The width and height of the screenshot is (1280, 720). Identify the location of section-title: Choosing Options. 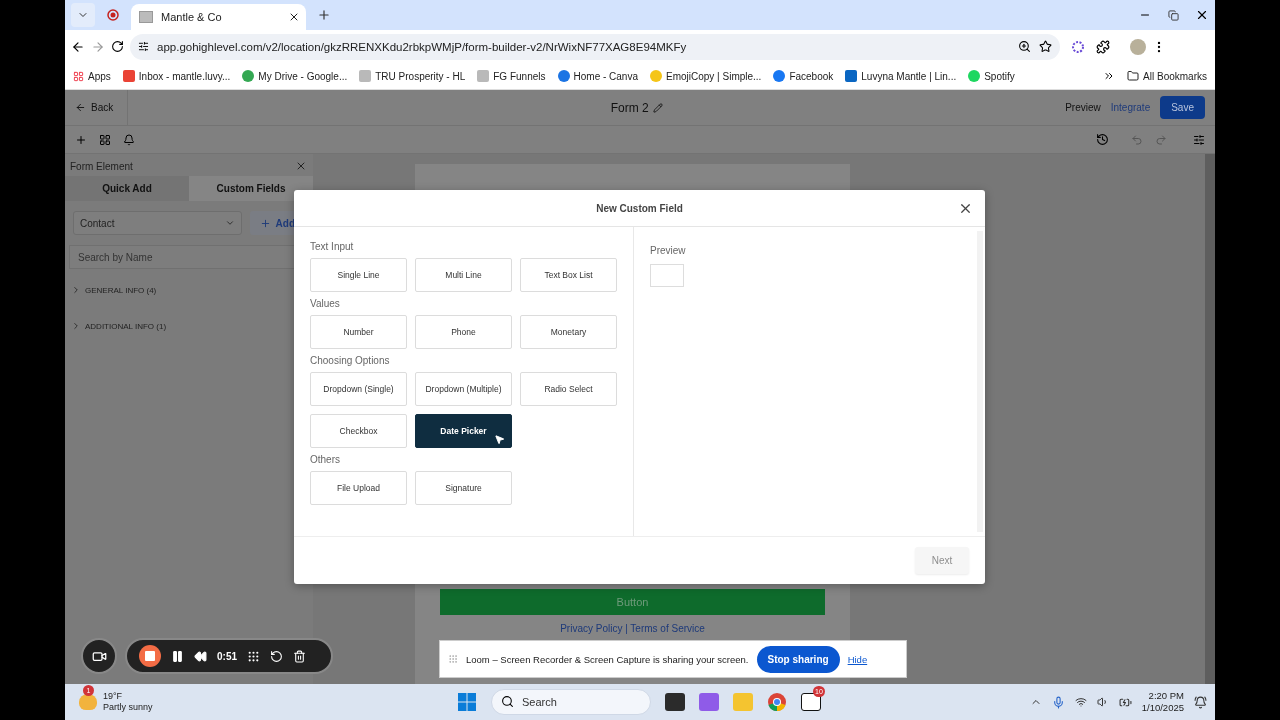
(350, 360).